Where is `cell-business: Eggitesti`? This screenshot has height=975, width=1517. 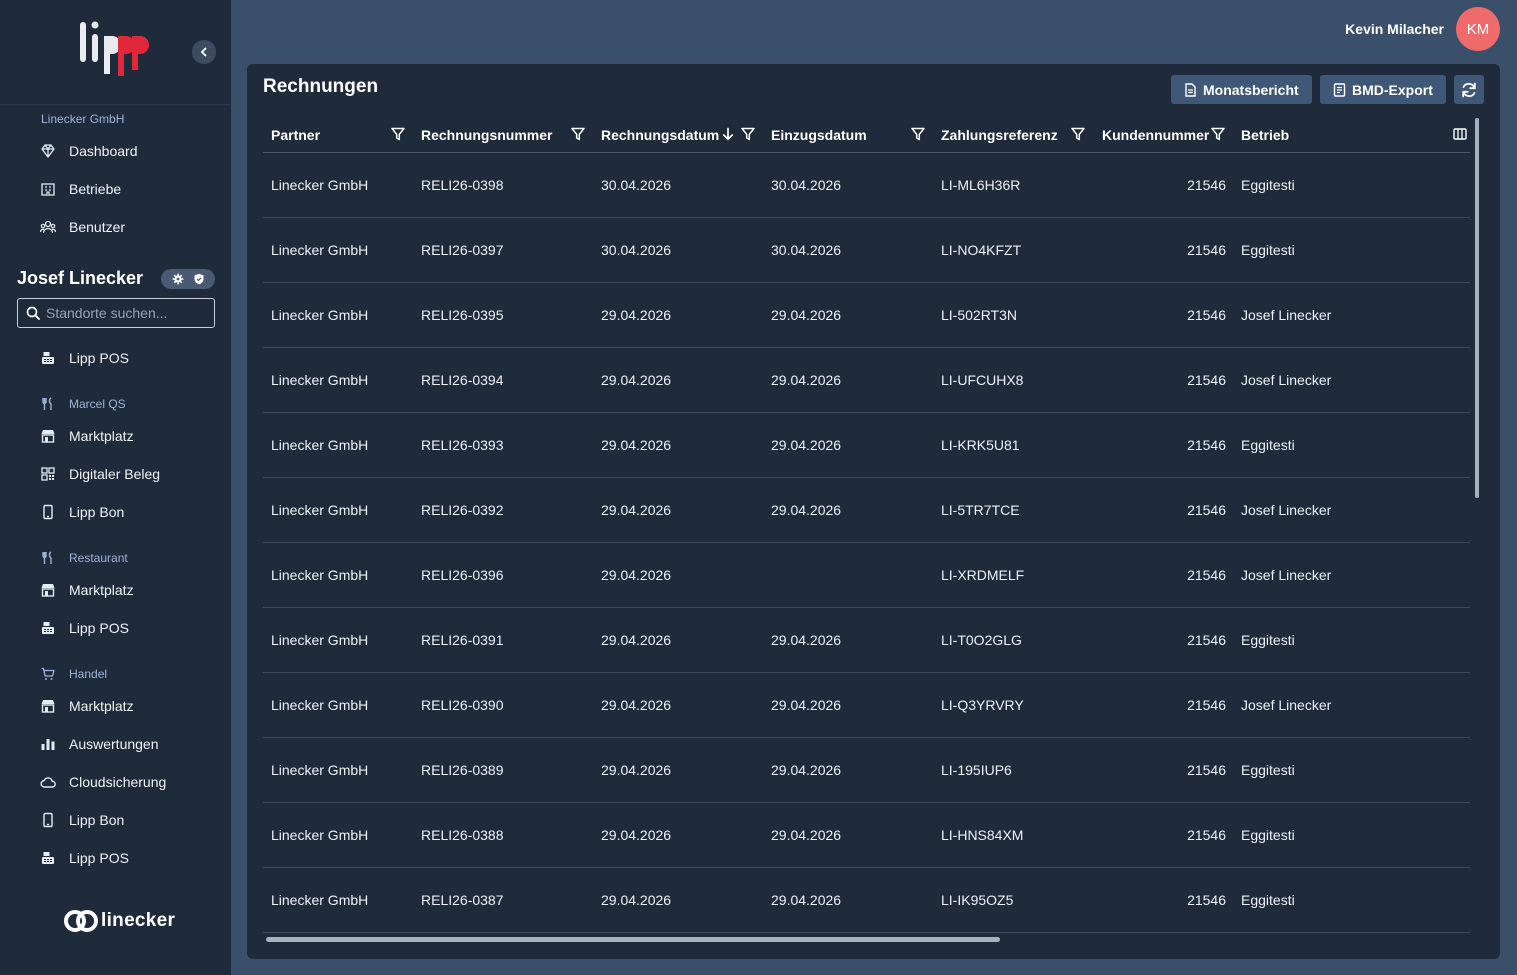 cell-business: Eggitesti is located at coordinates (1268, 445).